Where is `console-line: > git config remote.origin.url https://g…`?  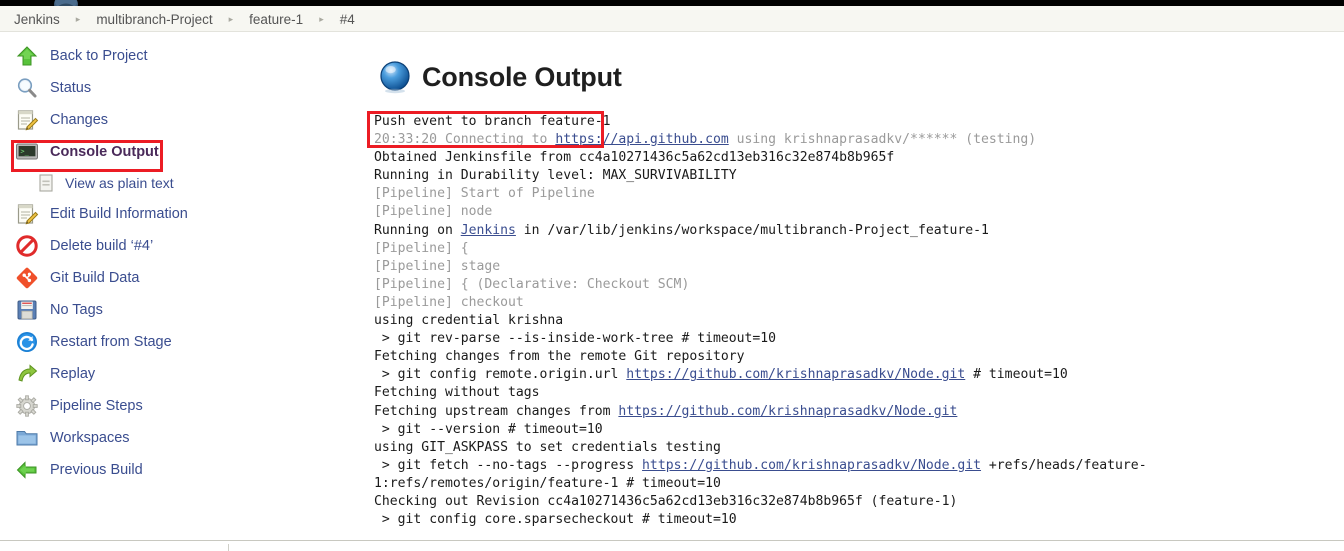
console-line: > git config remote.origin.url https://g… is located at coordinates (859, 375).